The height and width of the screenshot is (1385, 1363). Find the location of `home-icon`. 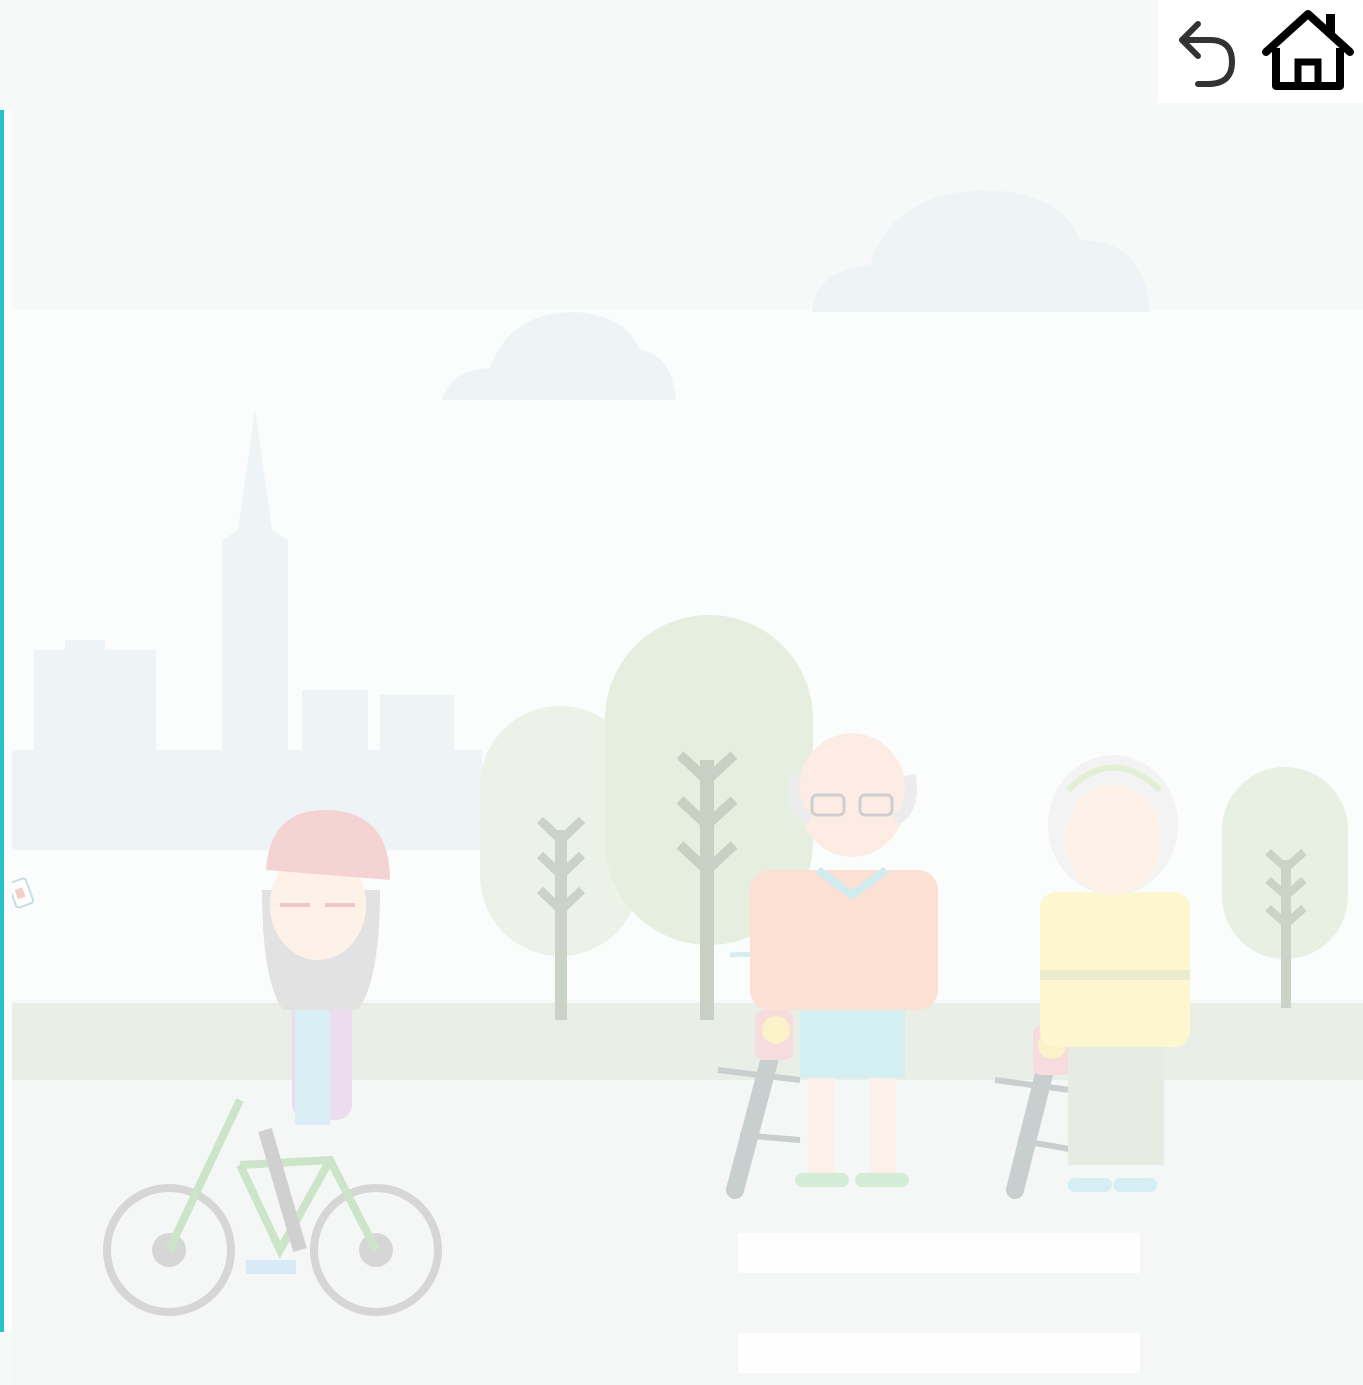

home-icon is located at coordinates (1308, 50).